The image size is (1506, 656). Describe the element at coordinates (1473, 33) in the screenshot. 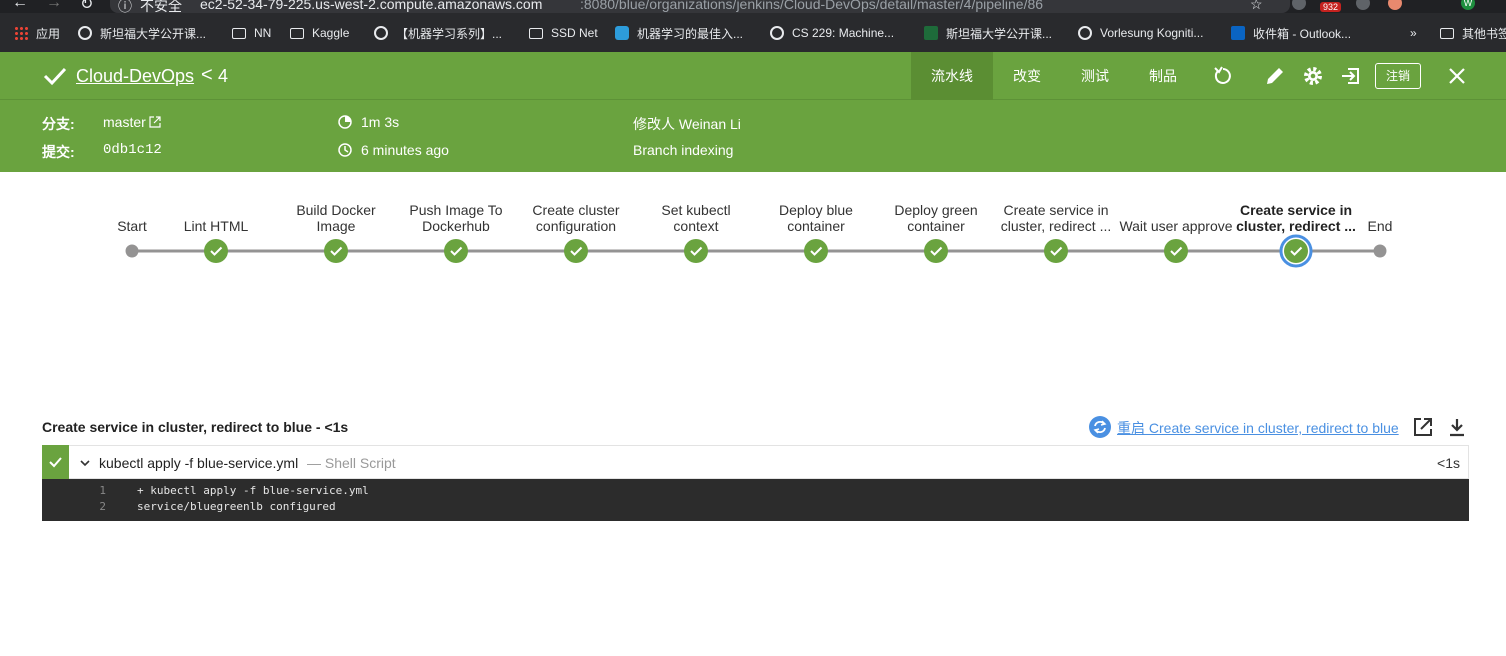

I see `bookmark-item: 其他书签` at that location.